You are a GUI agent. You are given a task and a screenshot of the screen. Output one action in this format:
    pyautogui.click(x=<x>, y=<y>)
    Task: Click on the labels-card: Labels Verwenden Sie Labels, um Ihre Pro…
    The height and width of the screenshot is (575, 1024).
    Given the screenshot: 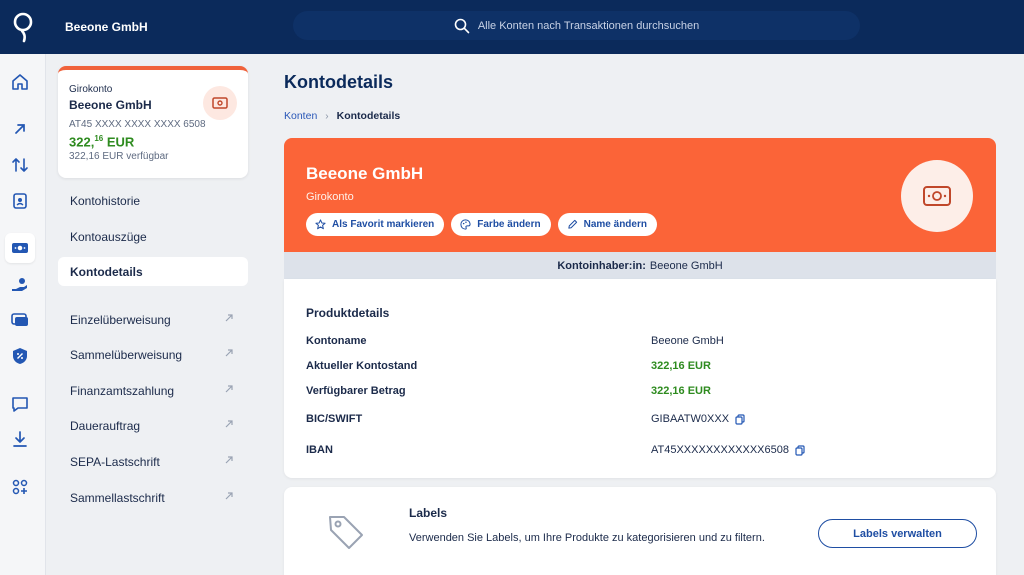 What is the action you would take?
    pyautogui.click(x=640, y=531)
    